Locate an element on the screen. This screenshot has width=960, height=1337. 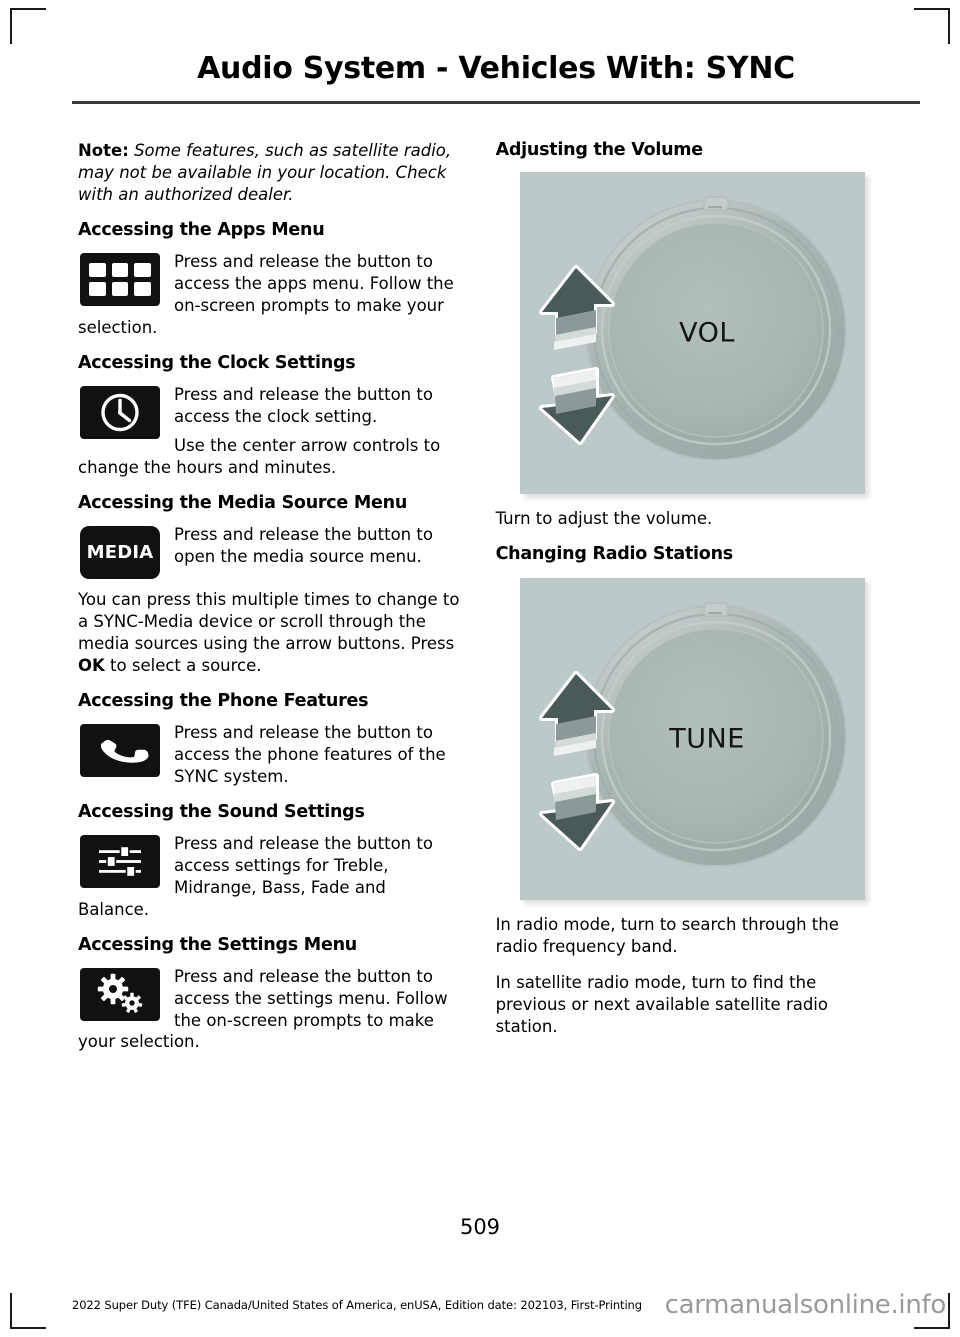
sound-sliders-icon is located at coordinates (120, 861).